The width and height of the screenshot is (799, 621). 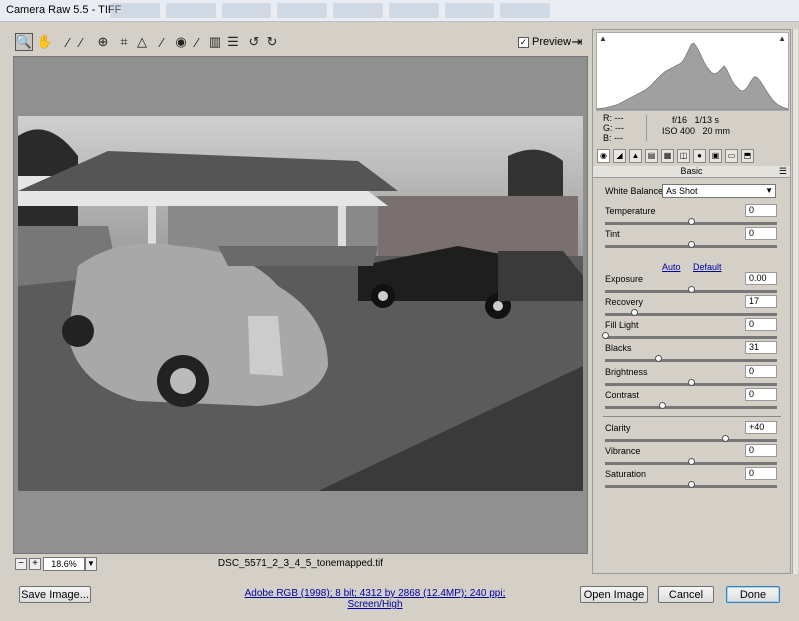 What do you see at coordinates (691, 432) in the screenshot?
I see `clarity-slider: Clarity +40` at bounding box center [691, 432].